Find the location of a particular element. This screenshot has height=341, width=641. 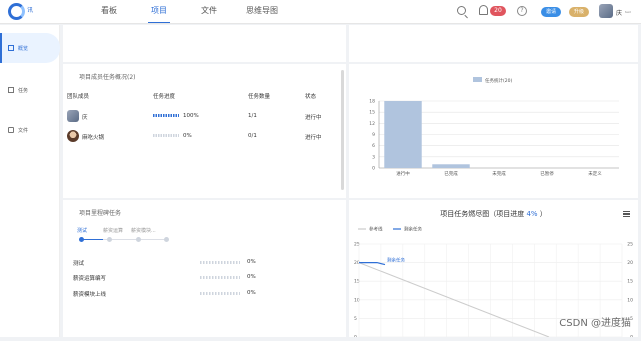

sidebar: 概览 任务 文件 is located at coordinates (30, 181).